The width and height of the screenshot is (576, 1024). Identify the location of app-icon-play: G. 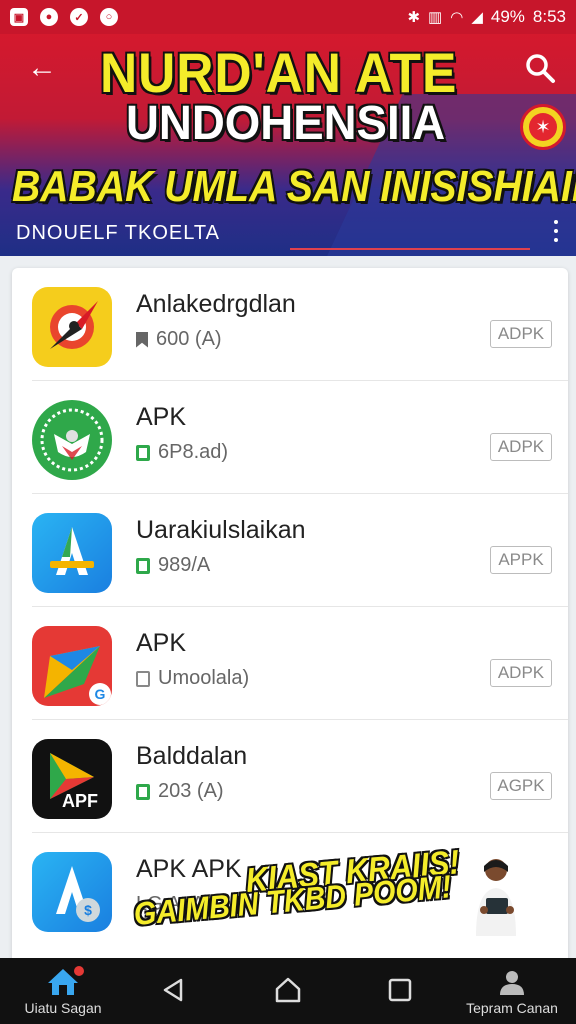
(72, 666).